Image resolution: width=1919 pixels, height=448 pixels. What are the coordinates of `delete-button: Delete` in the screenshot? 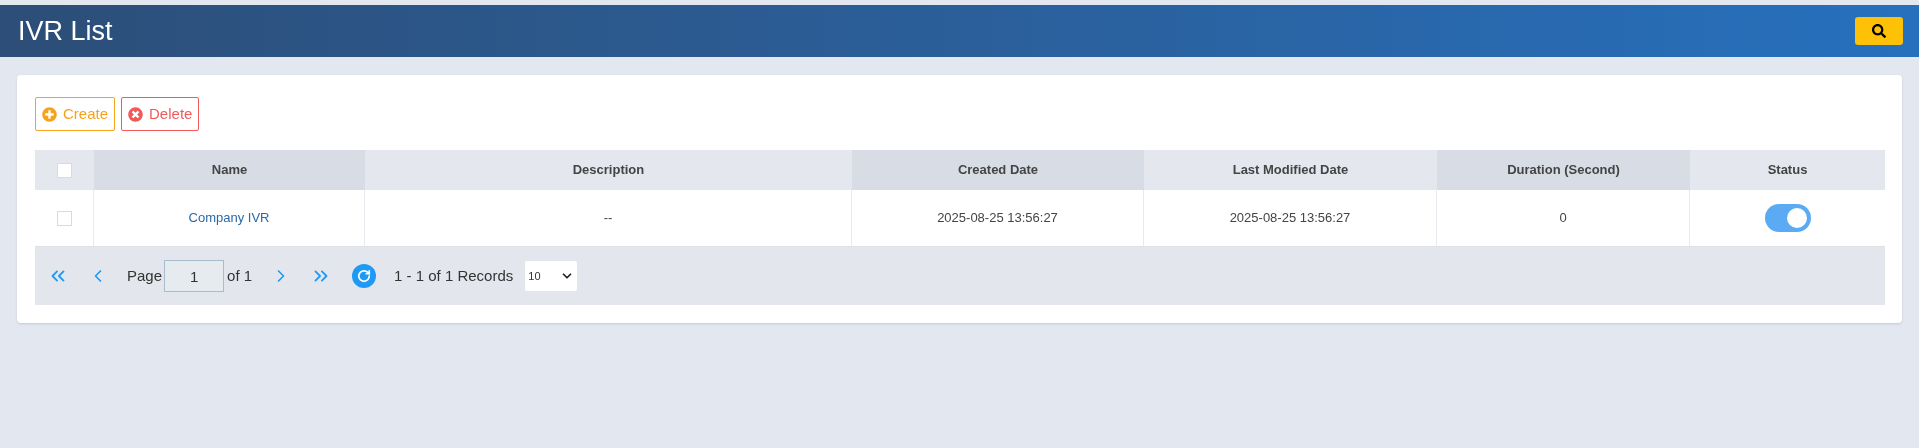 It's located at (160, 114).